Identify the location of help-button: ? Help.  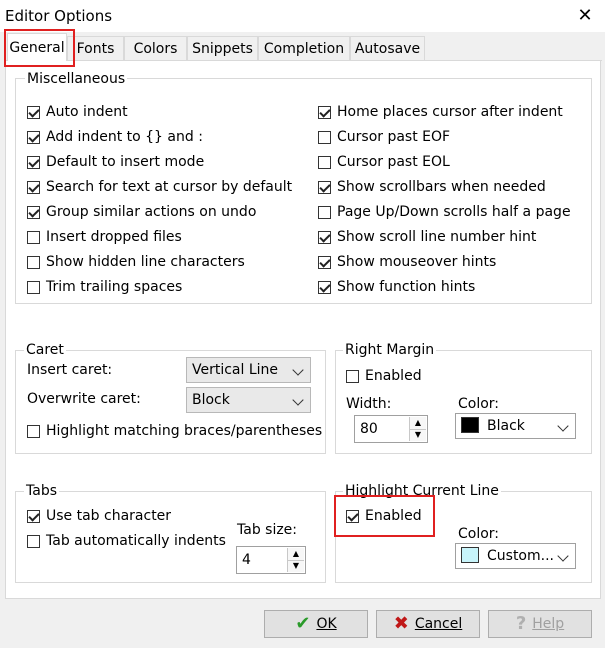
(540, 624).